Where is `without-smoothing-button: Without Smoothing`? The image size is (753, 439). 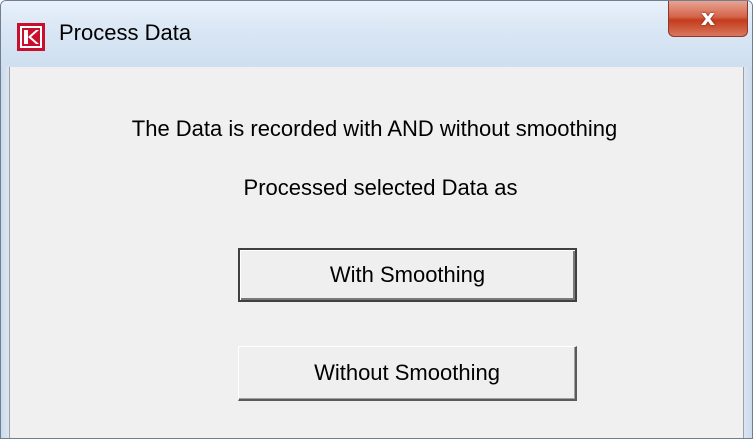
without-smoothing-button: Without Smoothing is located at coordinates (407, 373).